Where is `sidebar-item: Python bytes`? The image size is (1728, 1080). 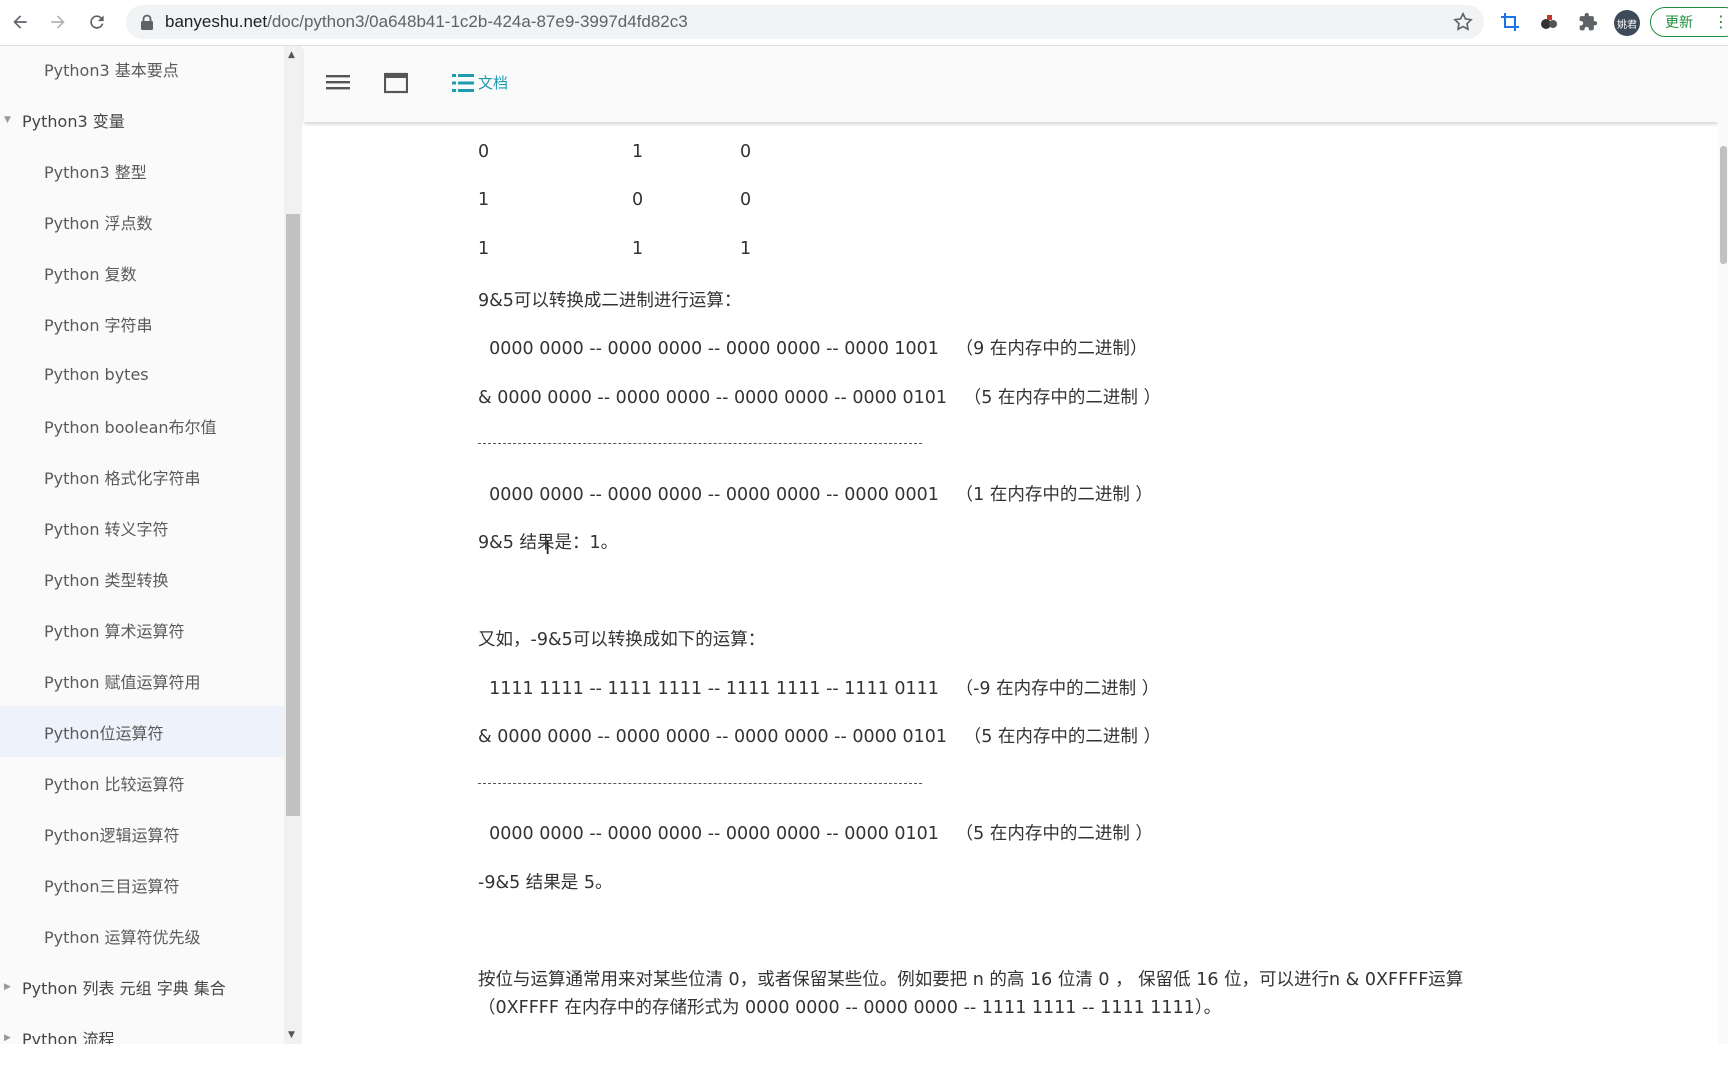
sidebar-item: Python bytes is located at coordinates (142, 374).